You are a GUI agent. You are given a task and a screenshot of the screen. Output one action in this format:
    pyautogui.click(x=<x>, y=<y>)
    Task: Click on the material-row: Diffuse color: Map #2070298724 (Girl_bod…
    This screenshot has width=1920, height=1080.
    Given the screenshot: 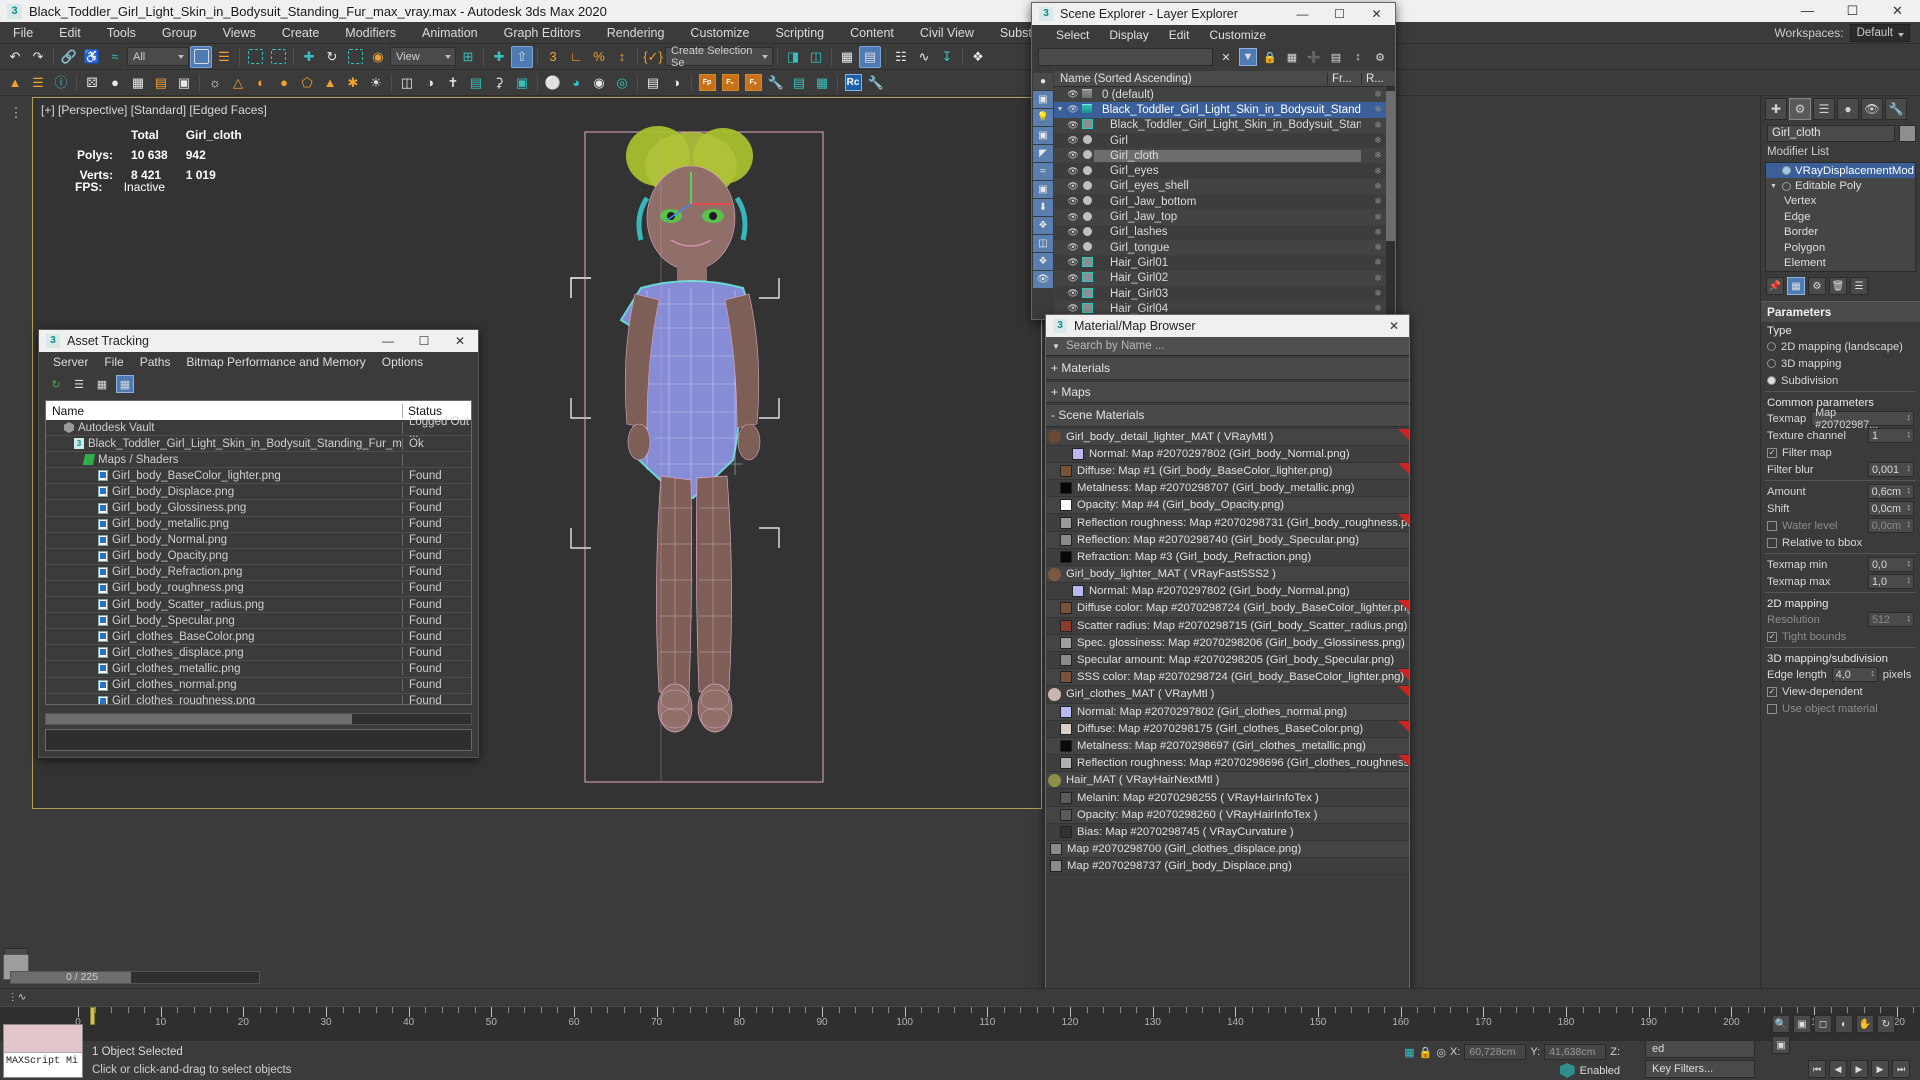 What is the action you would take?
    pyautogui.click(x=1227, y=609)
    